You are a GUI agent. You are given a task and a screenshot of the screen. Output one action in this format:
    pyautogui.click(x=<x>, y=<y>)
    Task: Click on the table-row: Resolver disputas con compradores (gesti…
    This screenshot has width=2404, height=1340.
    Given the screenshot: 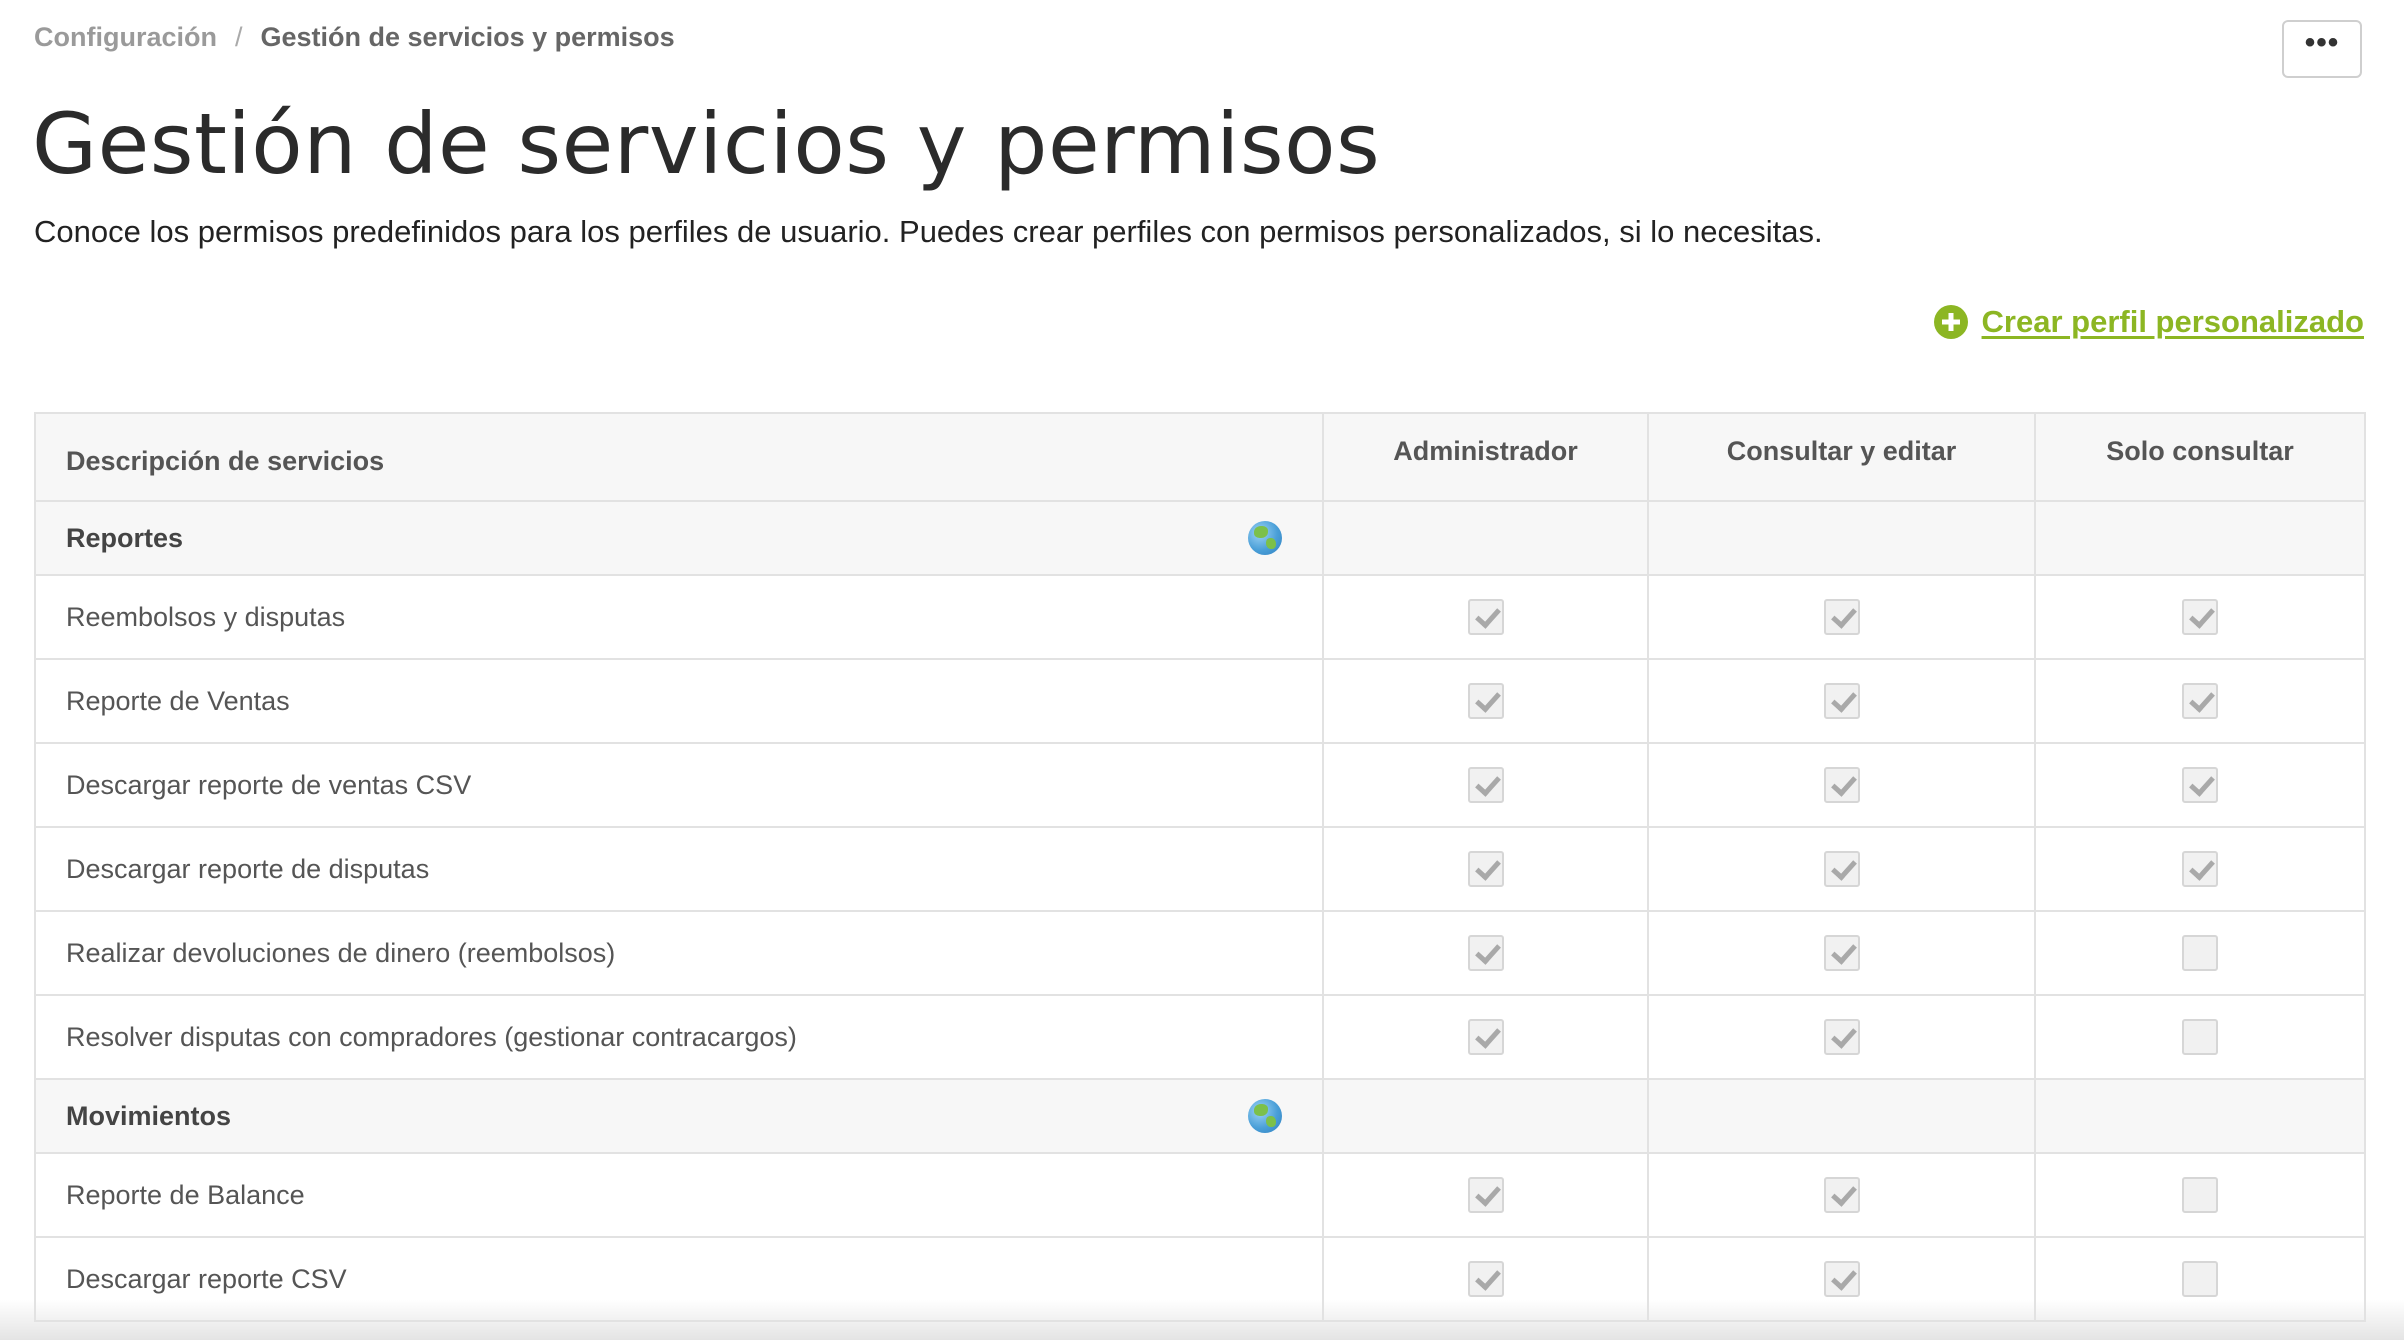 What is the action you would take?
    pyautogui.click(x=1200, y=1037)
    